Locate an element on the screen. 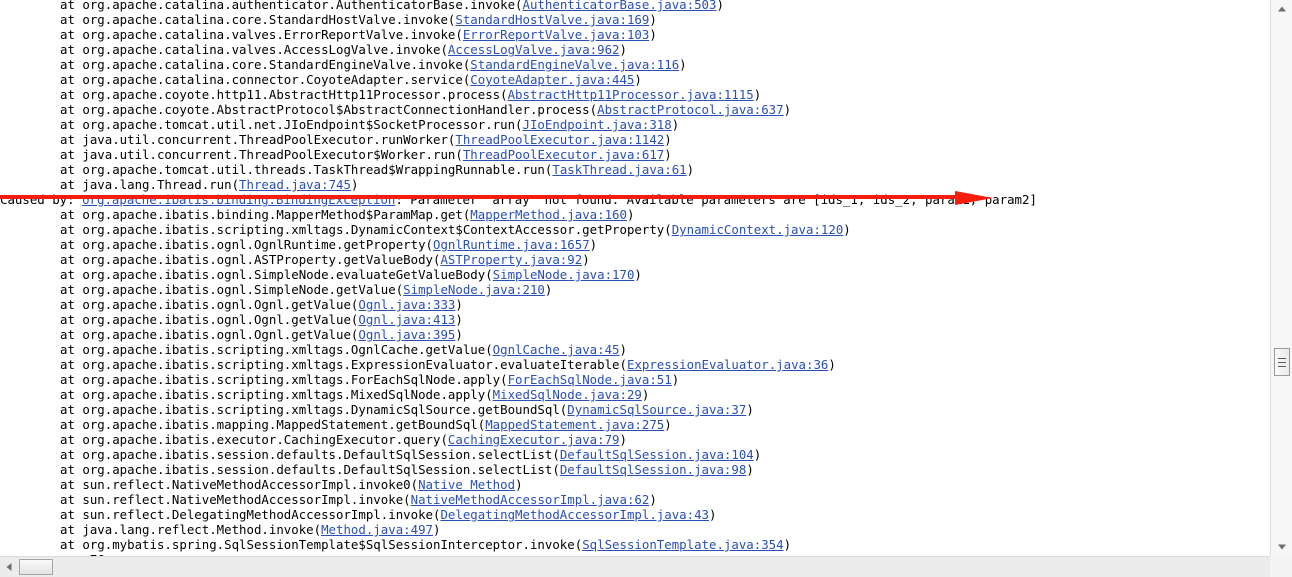 This screenshot has width=1292, height=577. horizontal-scrollbar is located at coordinates (646, 566).